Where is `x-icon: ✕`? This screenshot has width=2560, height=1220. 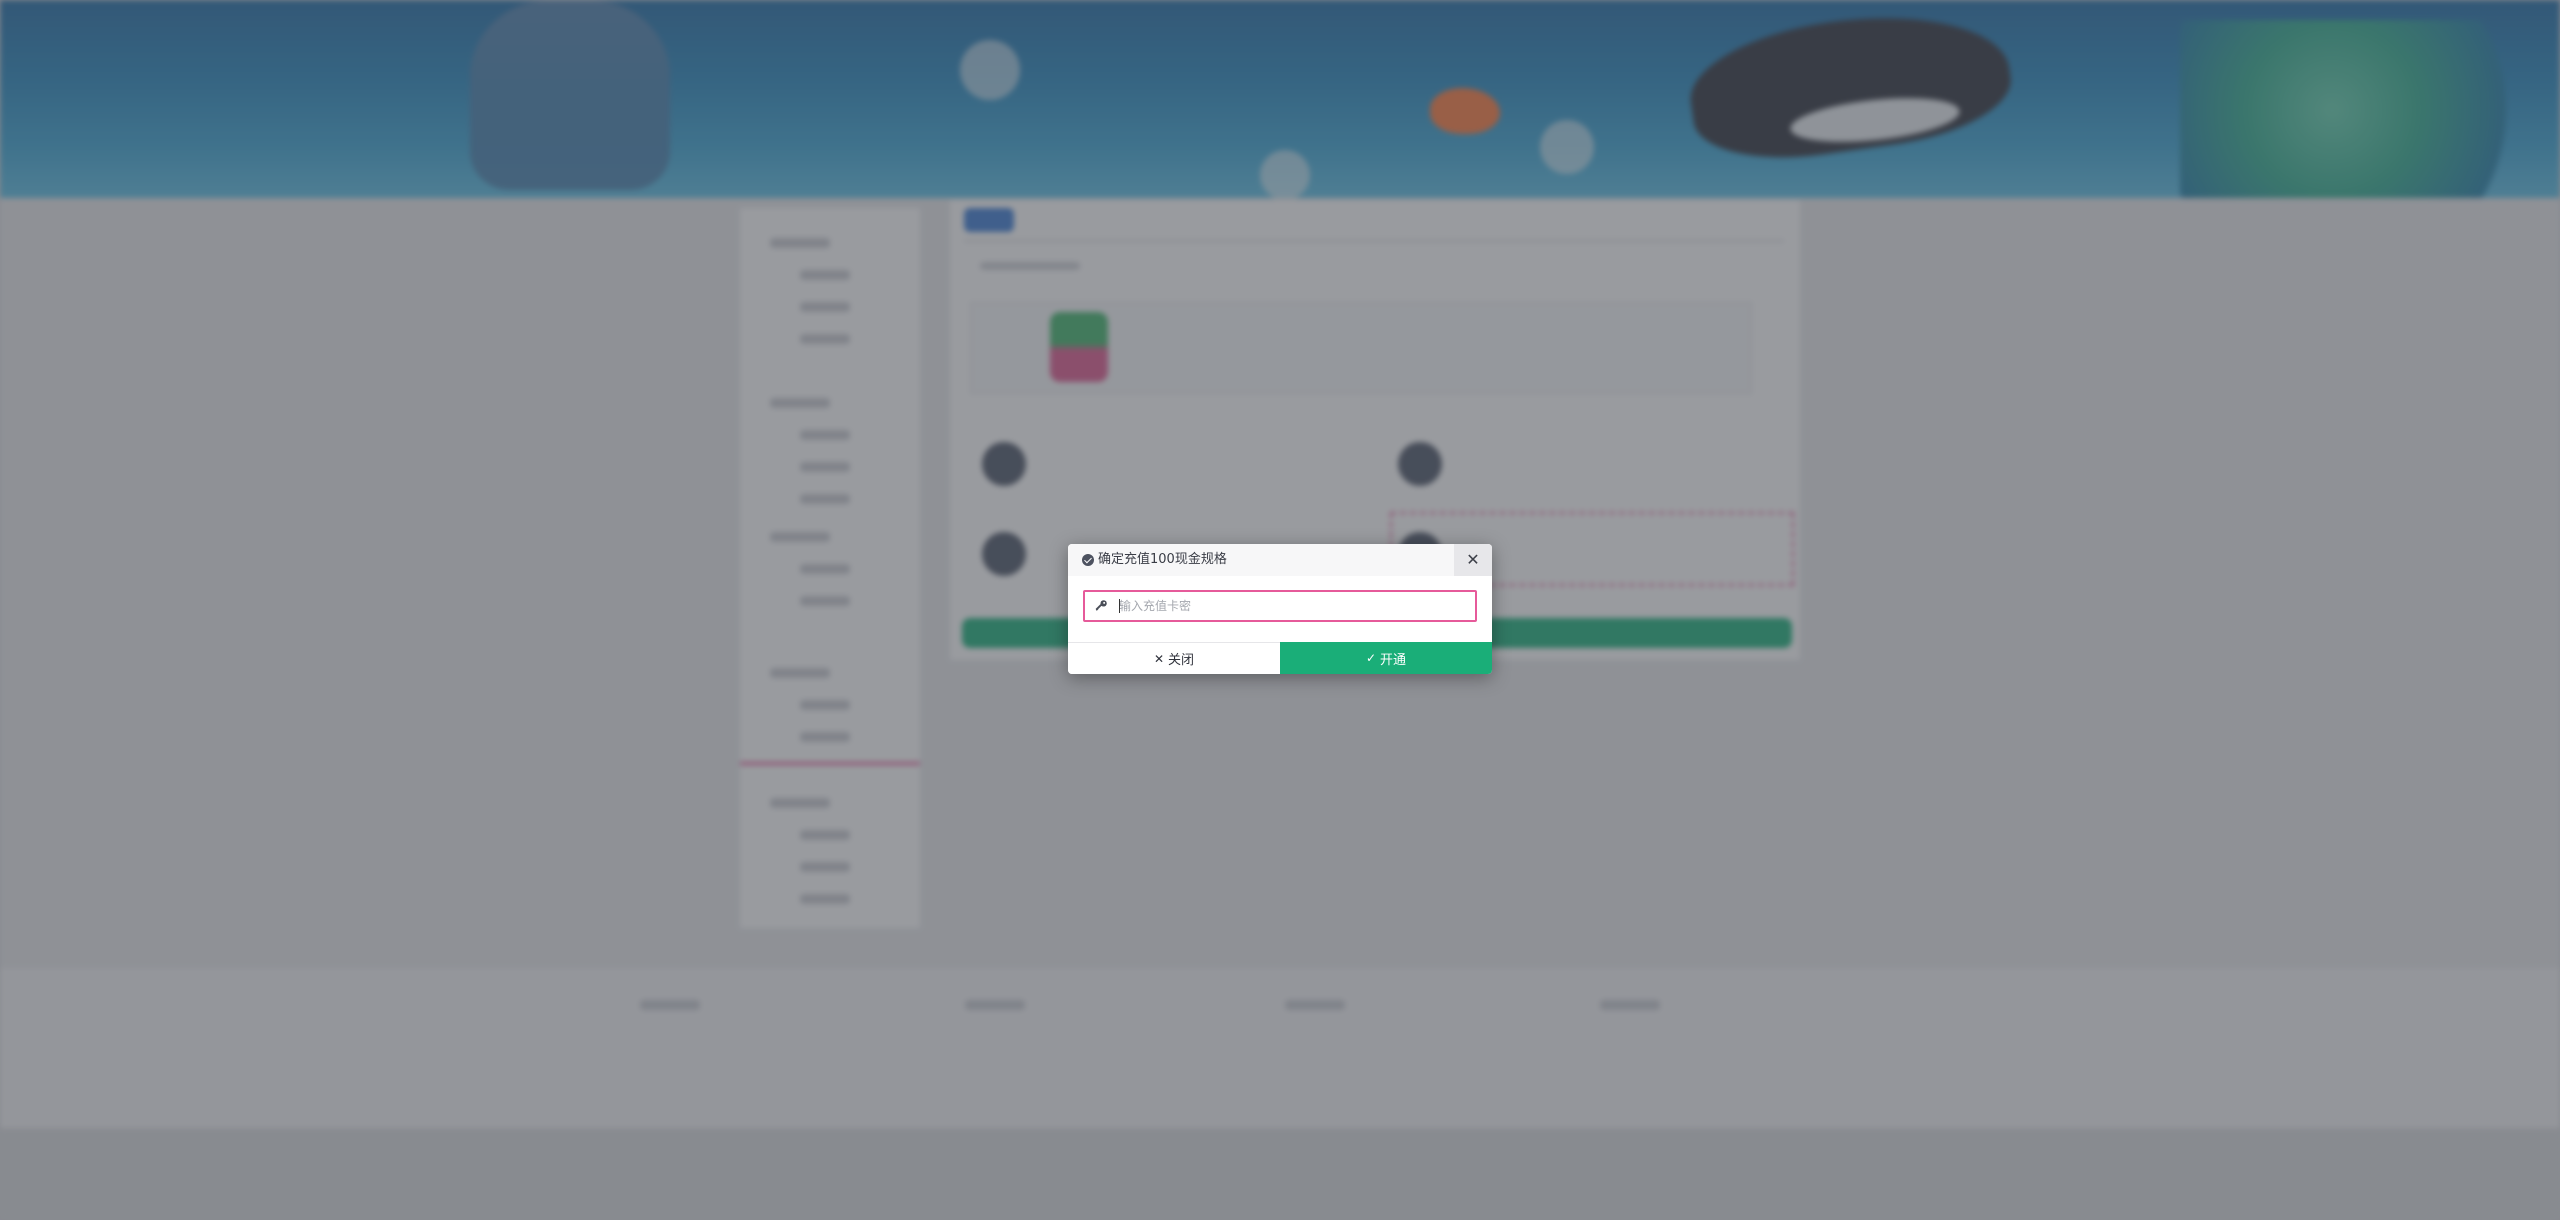 x-icon: ✕ is located at coordinates (1159, 658).